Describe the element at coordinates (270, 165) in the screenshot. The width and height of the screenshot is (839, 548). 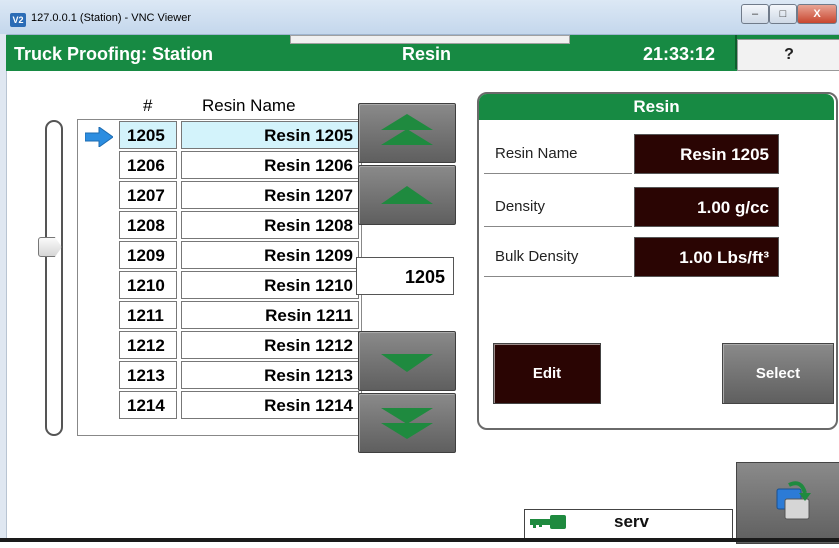
I see `row-name: Resin 1206` at that location.